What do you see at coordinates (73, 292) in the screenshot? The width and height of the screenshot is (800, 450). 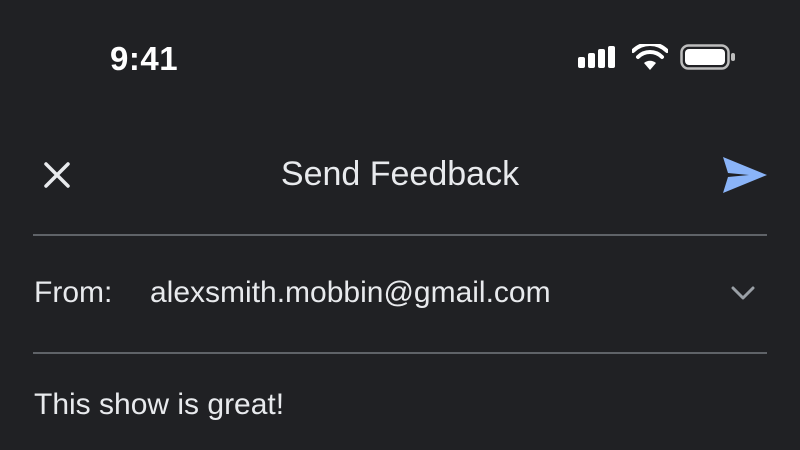 I see `from-label: From:` at bounding box center [73, 292].